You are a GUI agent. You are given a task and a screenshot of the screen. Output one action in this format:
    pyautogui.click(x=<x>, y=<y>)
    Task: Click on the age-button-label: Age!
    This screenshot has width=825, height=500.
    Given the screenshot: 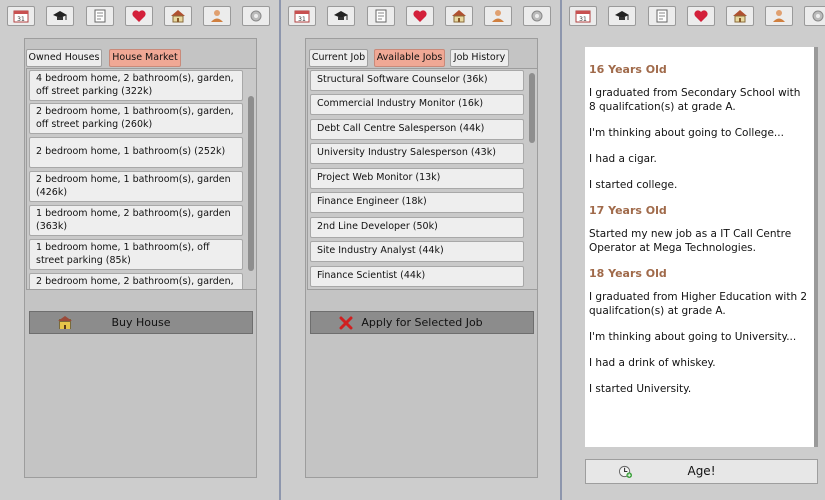 What is the action you would take?
    pyautogui.click(x=701, y=471)
    